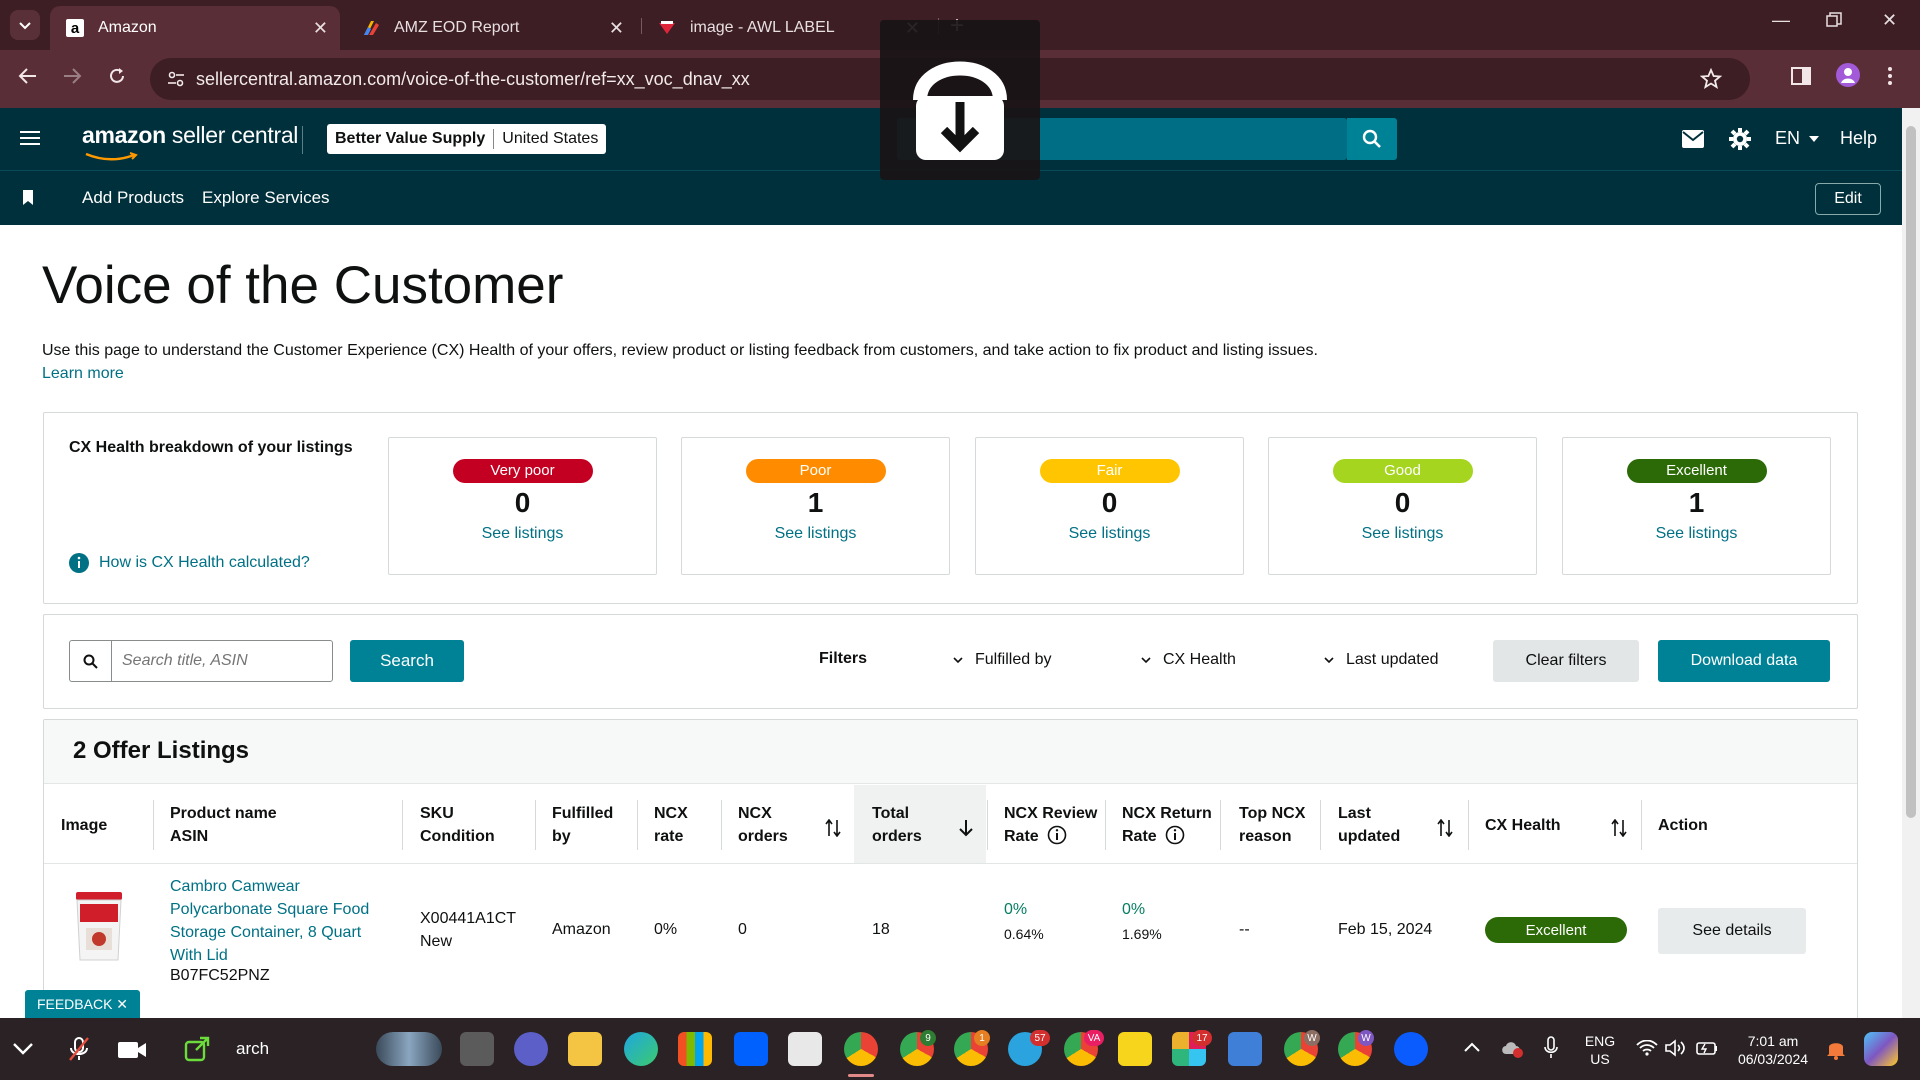 The width and height of the screenshot is (1920, 1080). Describe the element at coordinates (897, 825) in the screenshot. I see `col-total-orders: Total orders` at that location.